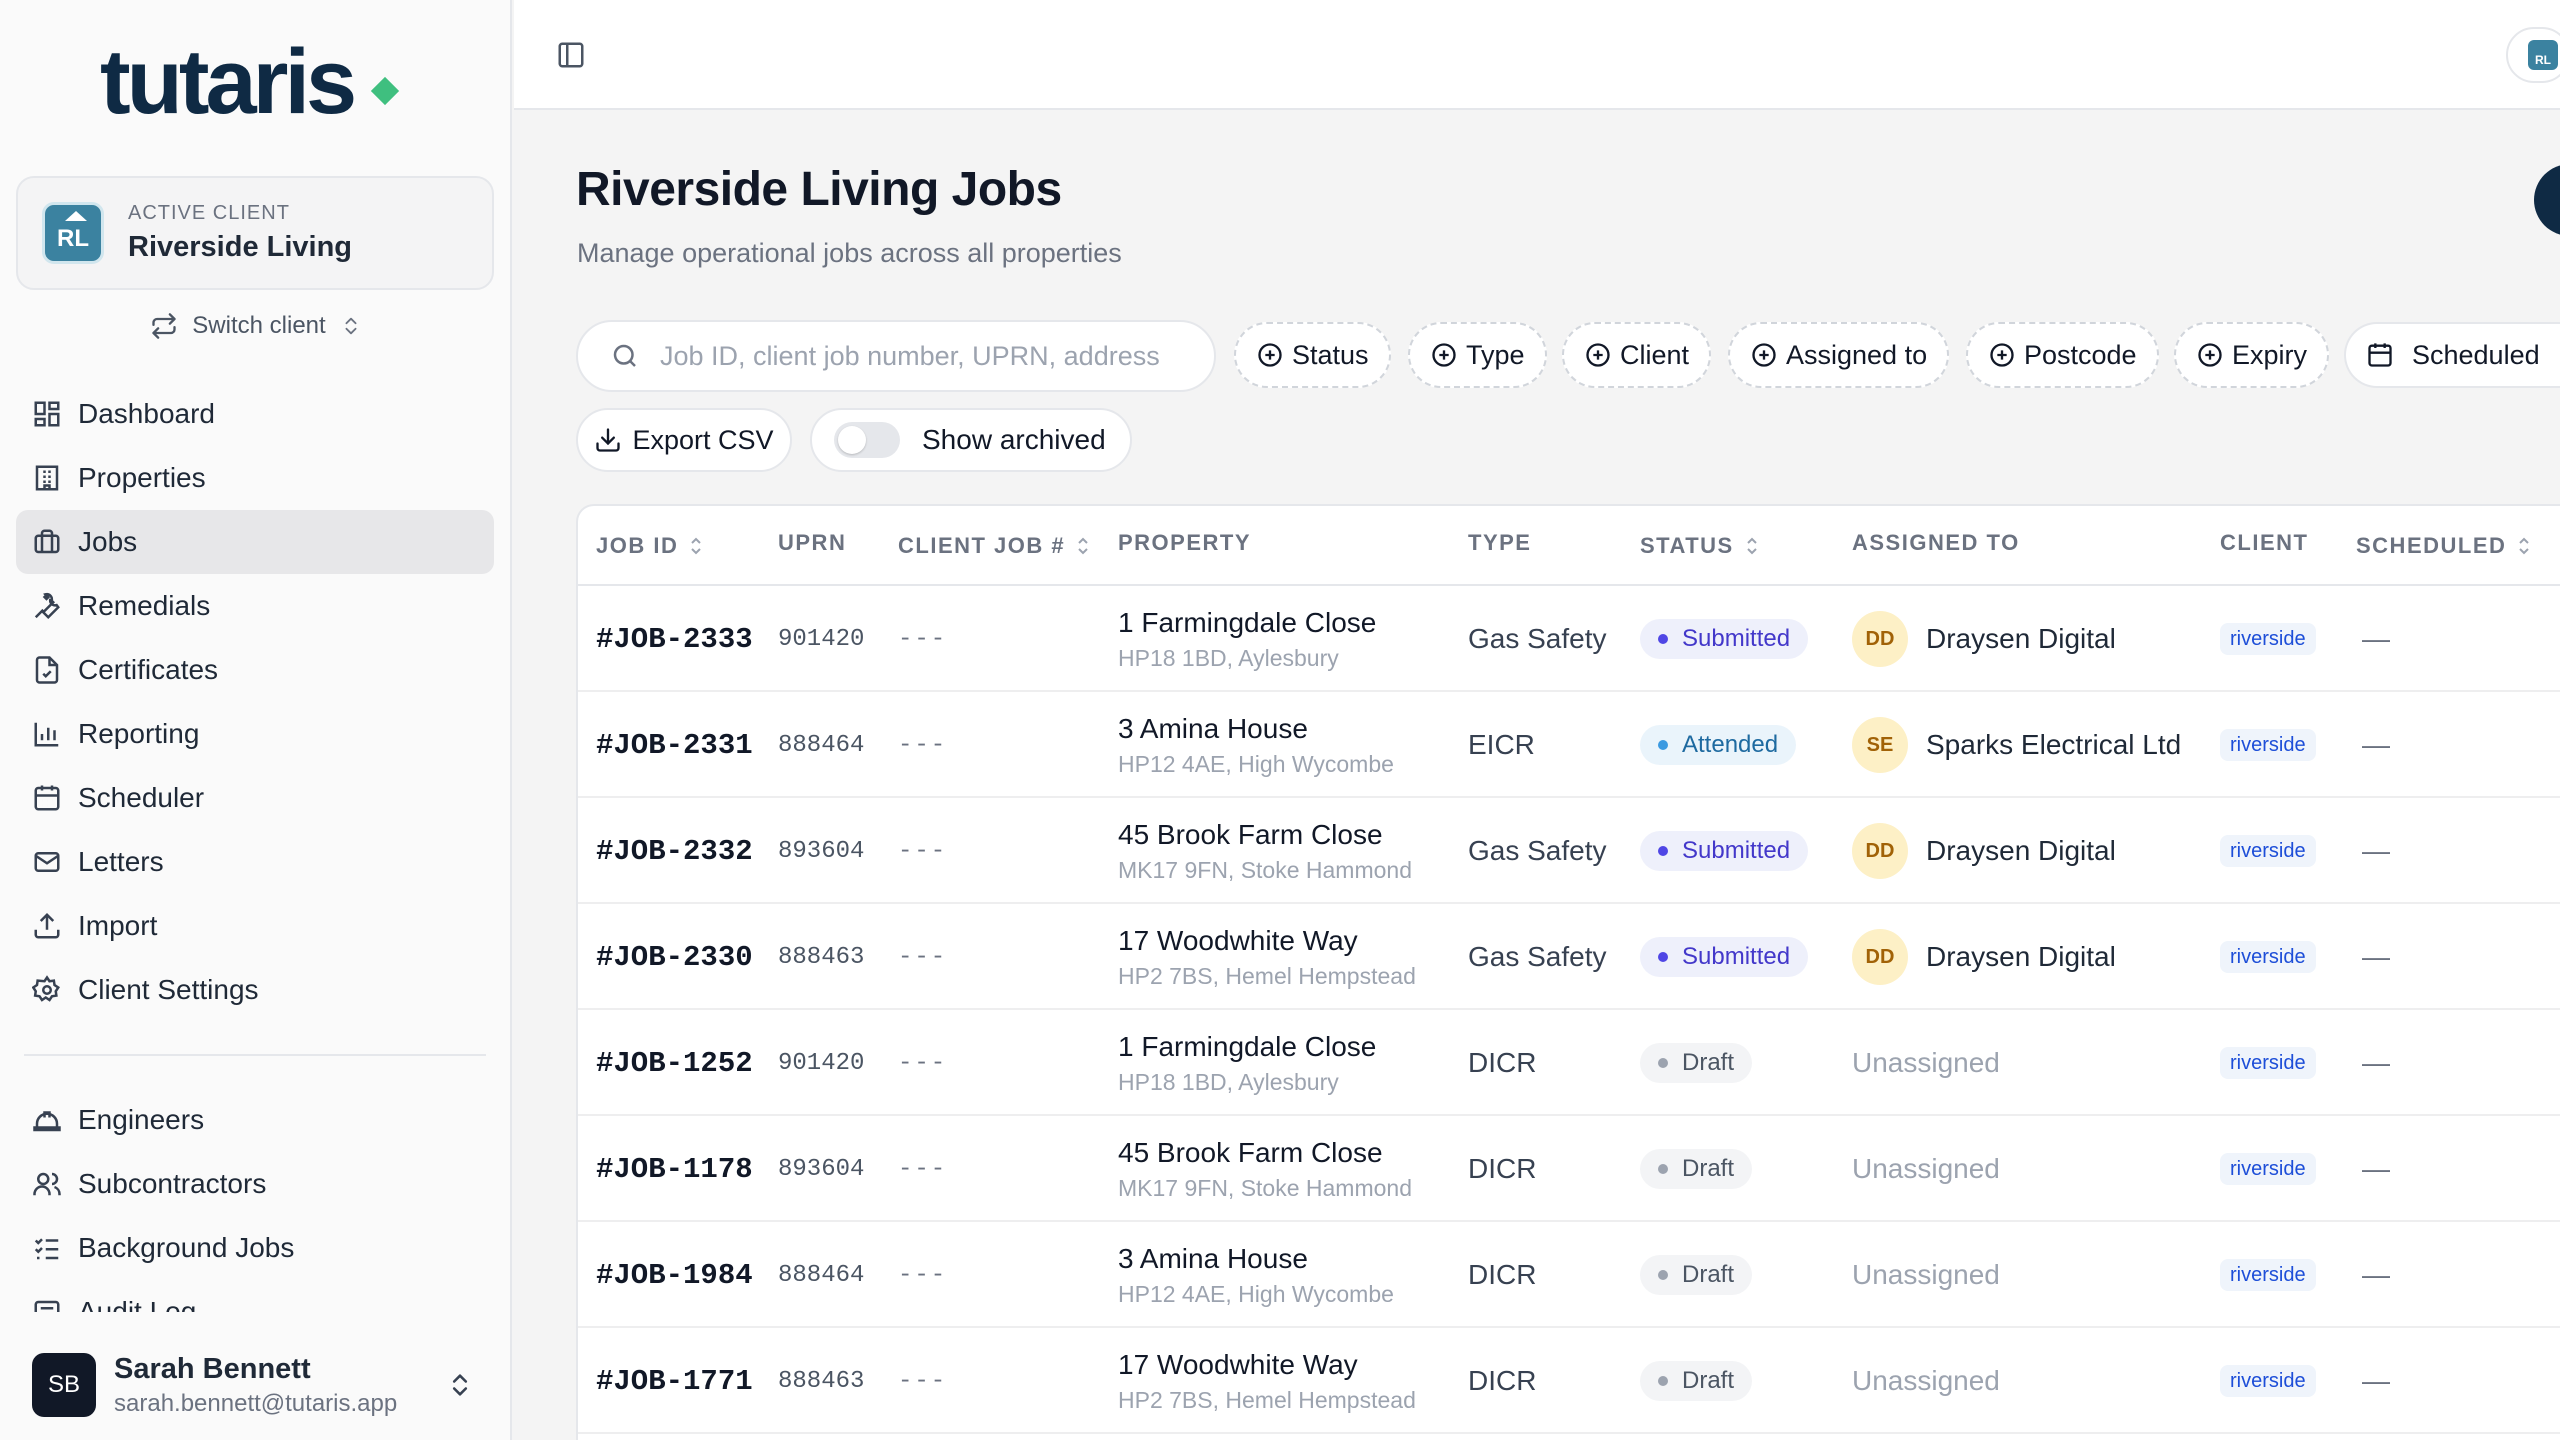  I want to click on search-box, so click(896, 356).